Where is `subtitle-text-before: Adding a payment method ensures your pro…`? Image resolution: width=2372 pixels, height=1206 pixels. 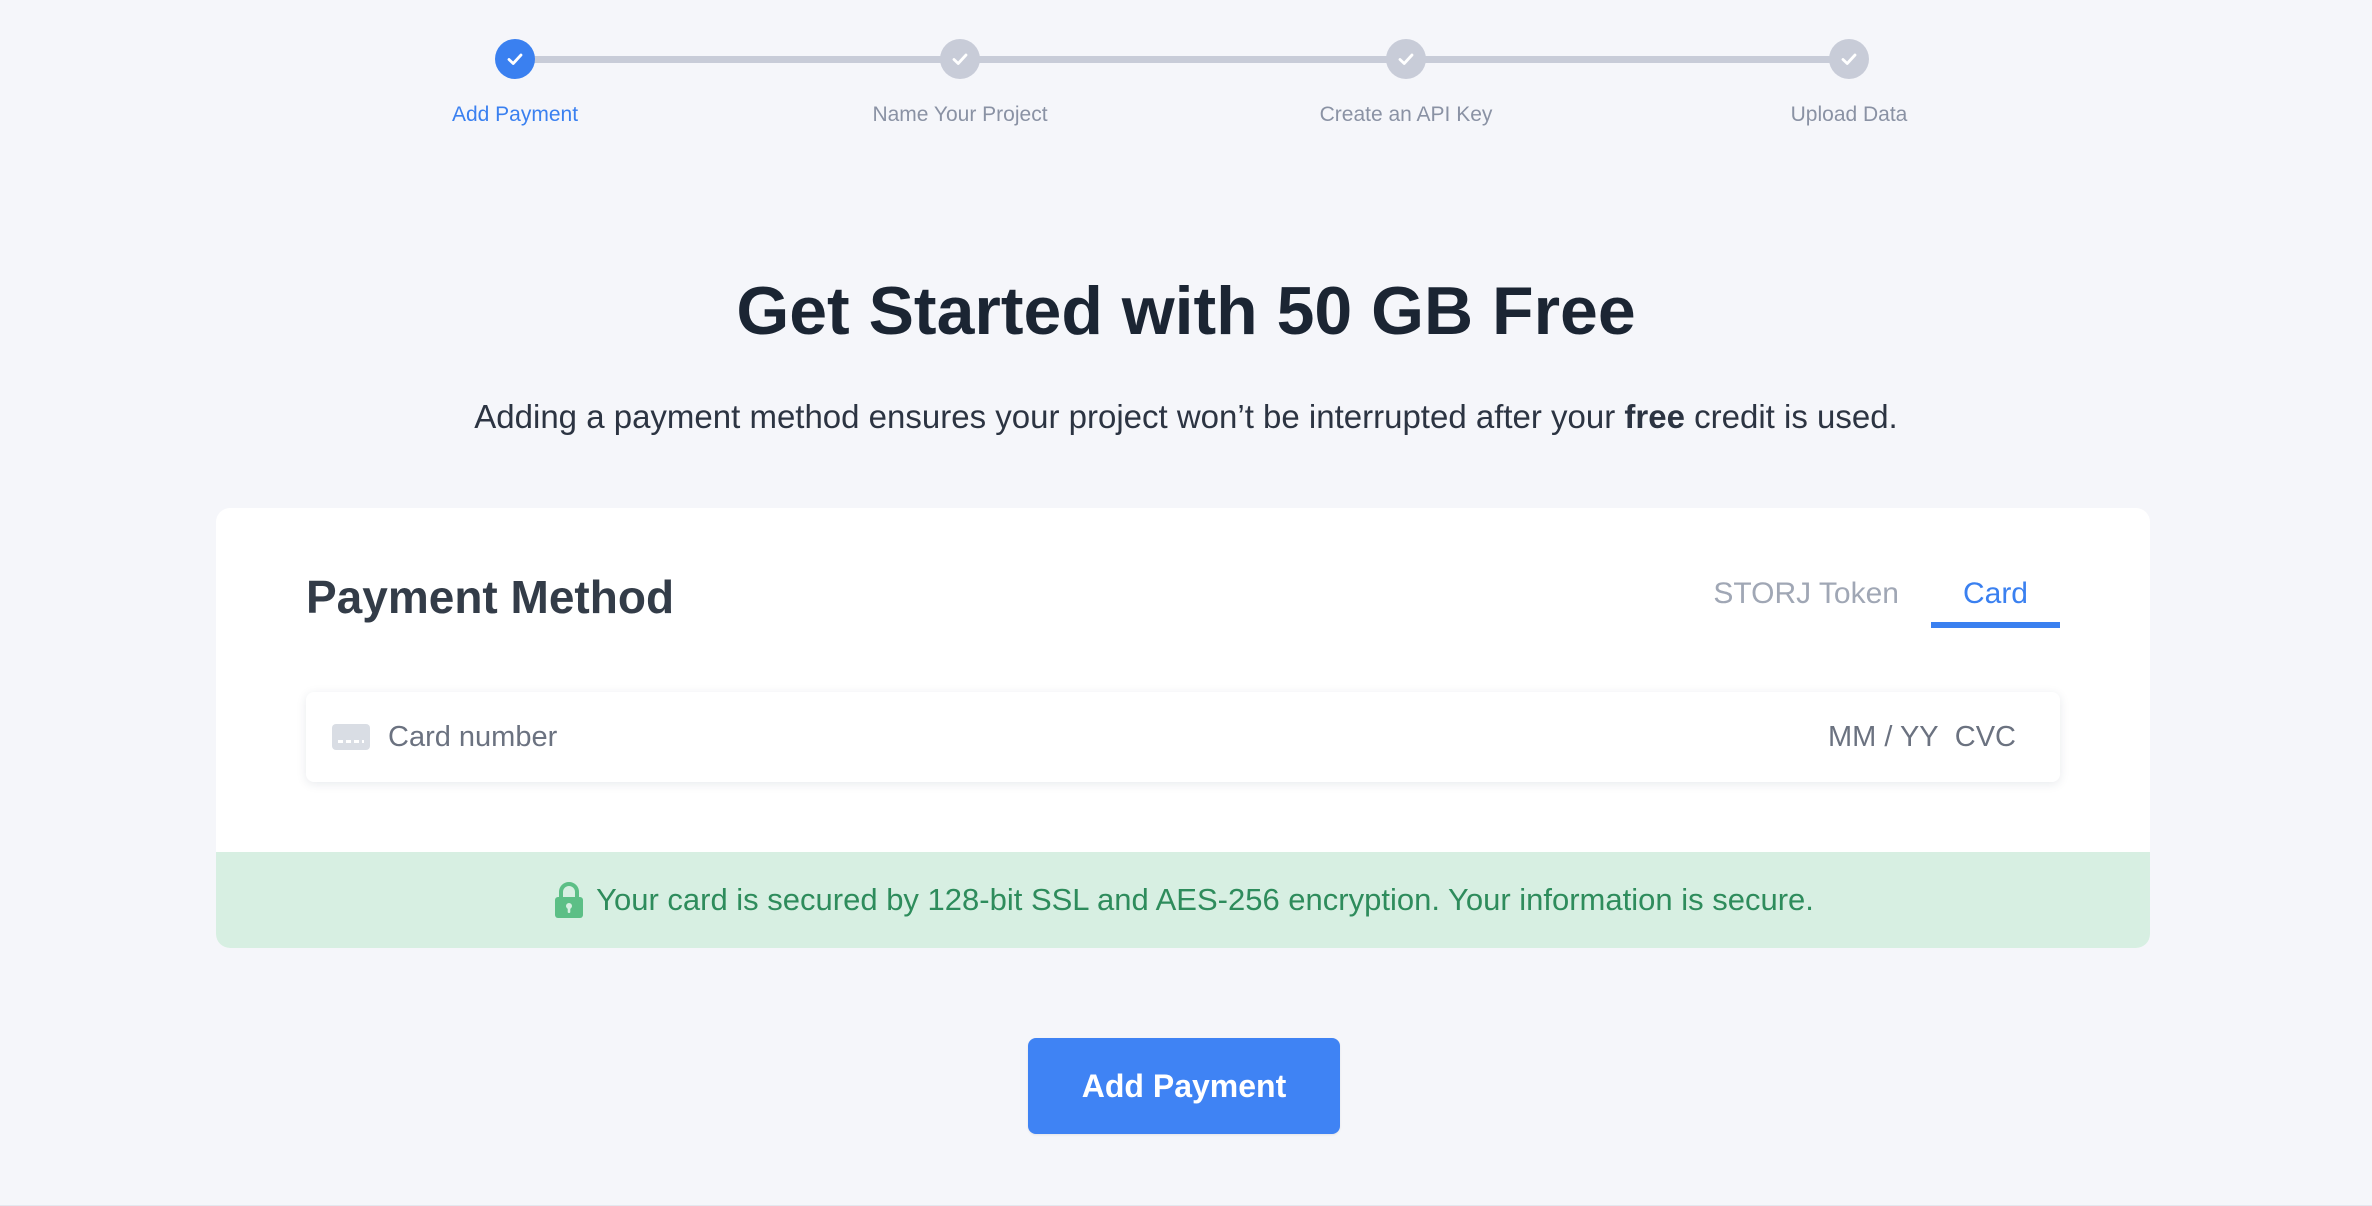
subtitle-text-before: Adding a payment method ensures your pro… is located at coordinates (1049, 416).